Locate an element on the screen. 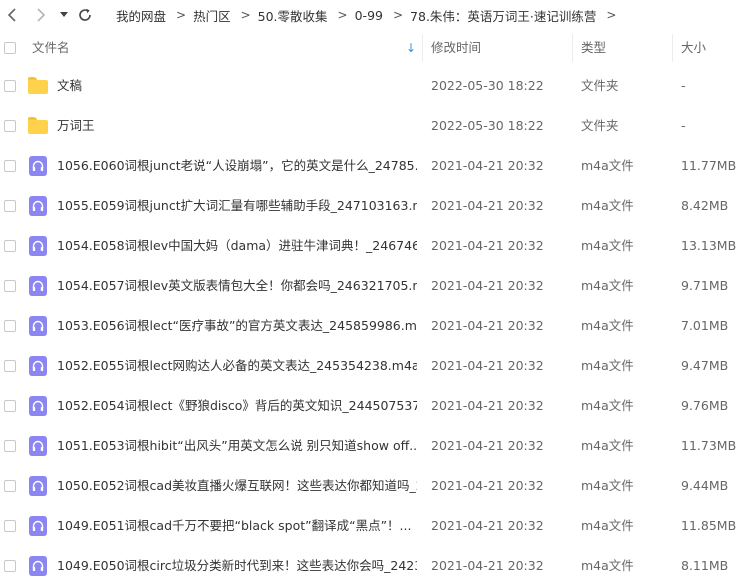 This screenshot has height=578, width=739. breadcrumb-item: 78.朱伟：英语万词王·速记训练营 is located at coordinates (503, 15).